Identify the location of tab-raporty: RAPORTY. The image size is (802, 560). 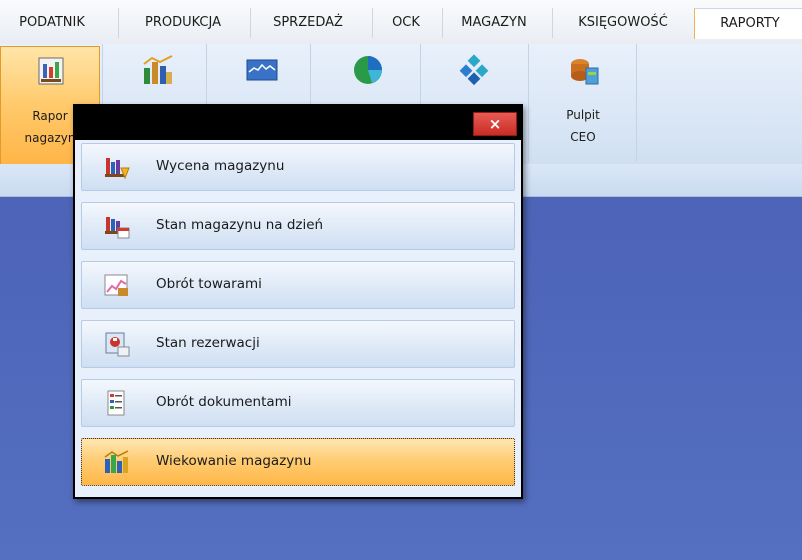
(748, 23).